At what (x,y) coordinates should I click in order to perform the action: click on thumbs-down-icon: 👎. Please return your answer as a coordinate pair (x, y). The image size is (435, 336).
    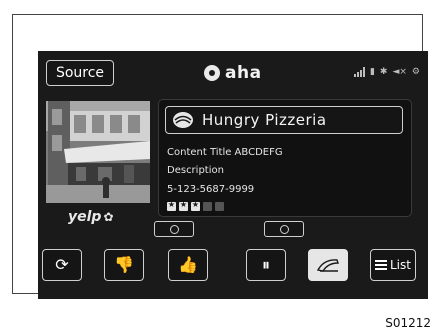
    Looking at the image, I should click on (124, 264).